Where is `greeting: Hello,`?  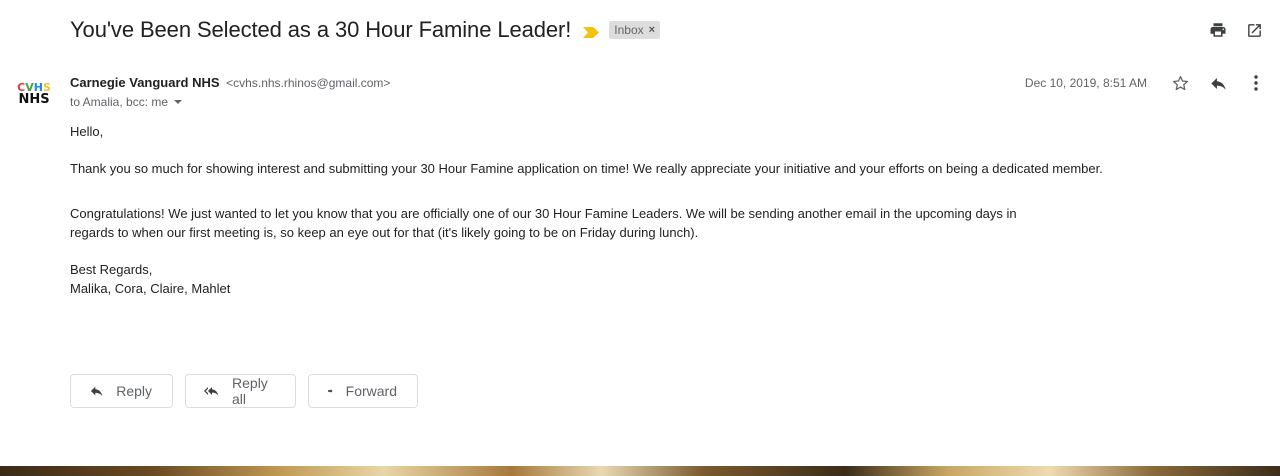 greeting: Hello, is located at coordinates (87, 131).